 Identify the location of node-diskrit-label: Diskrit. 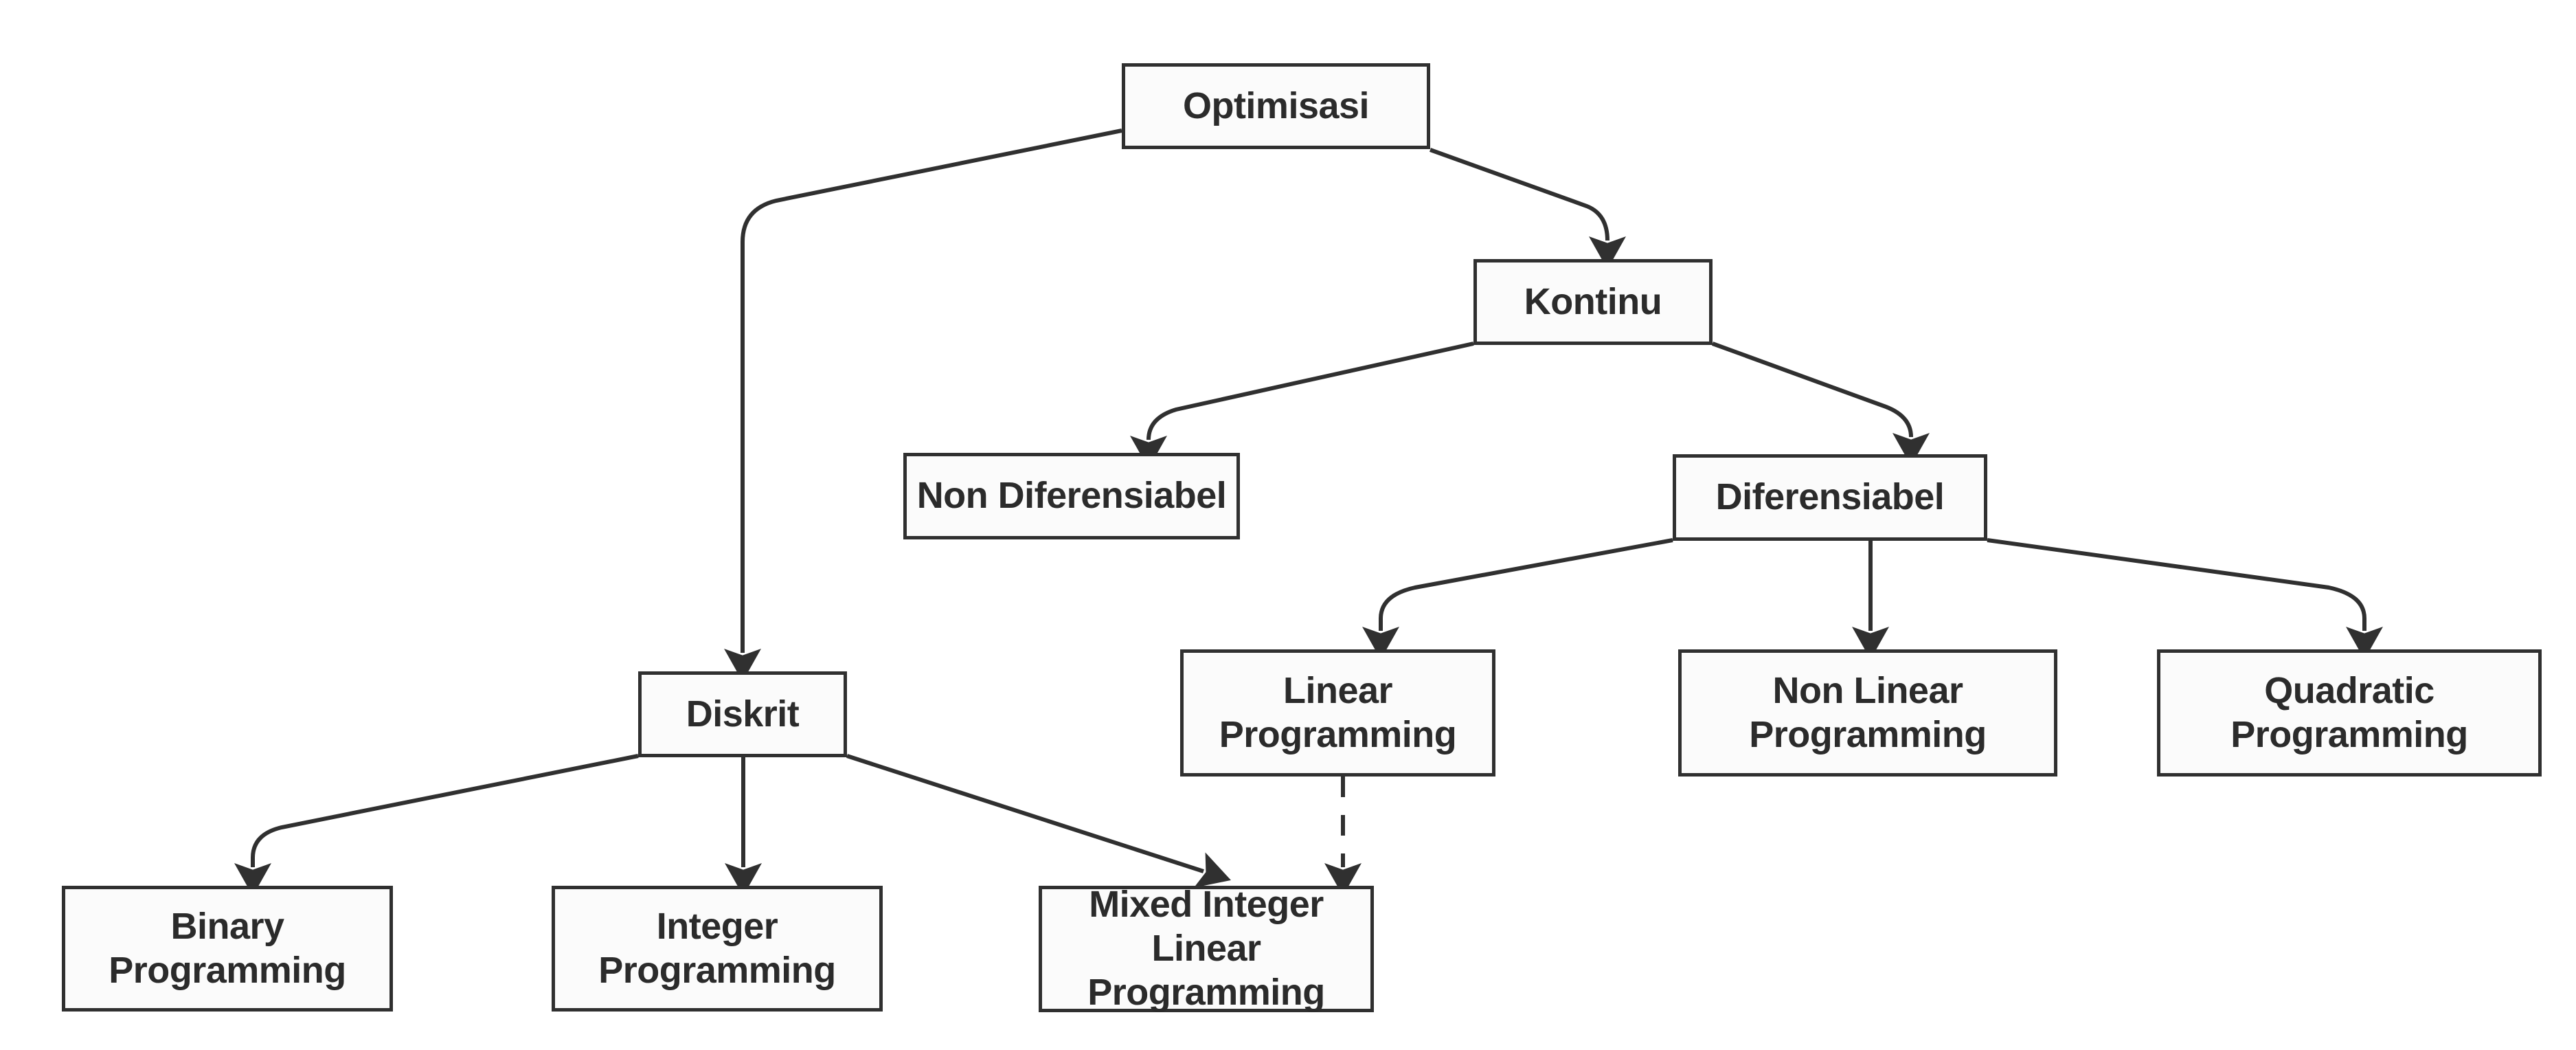
(743, 714).